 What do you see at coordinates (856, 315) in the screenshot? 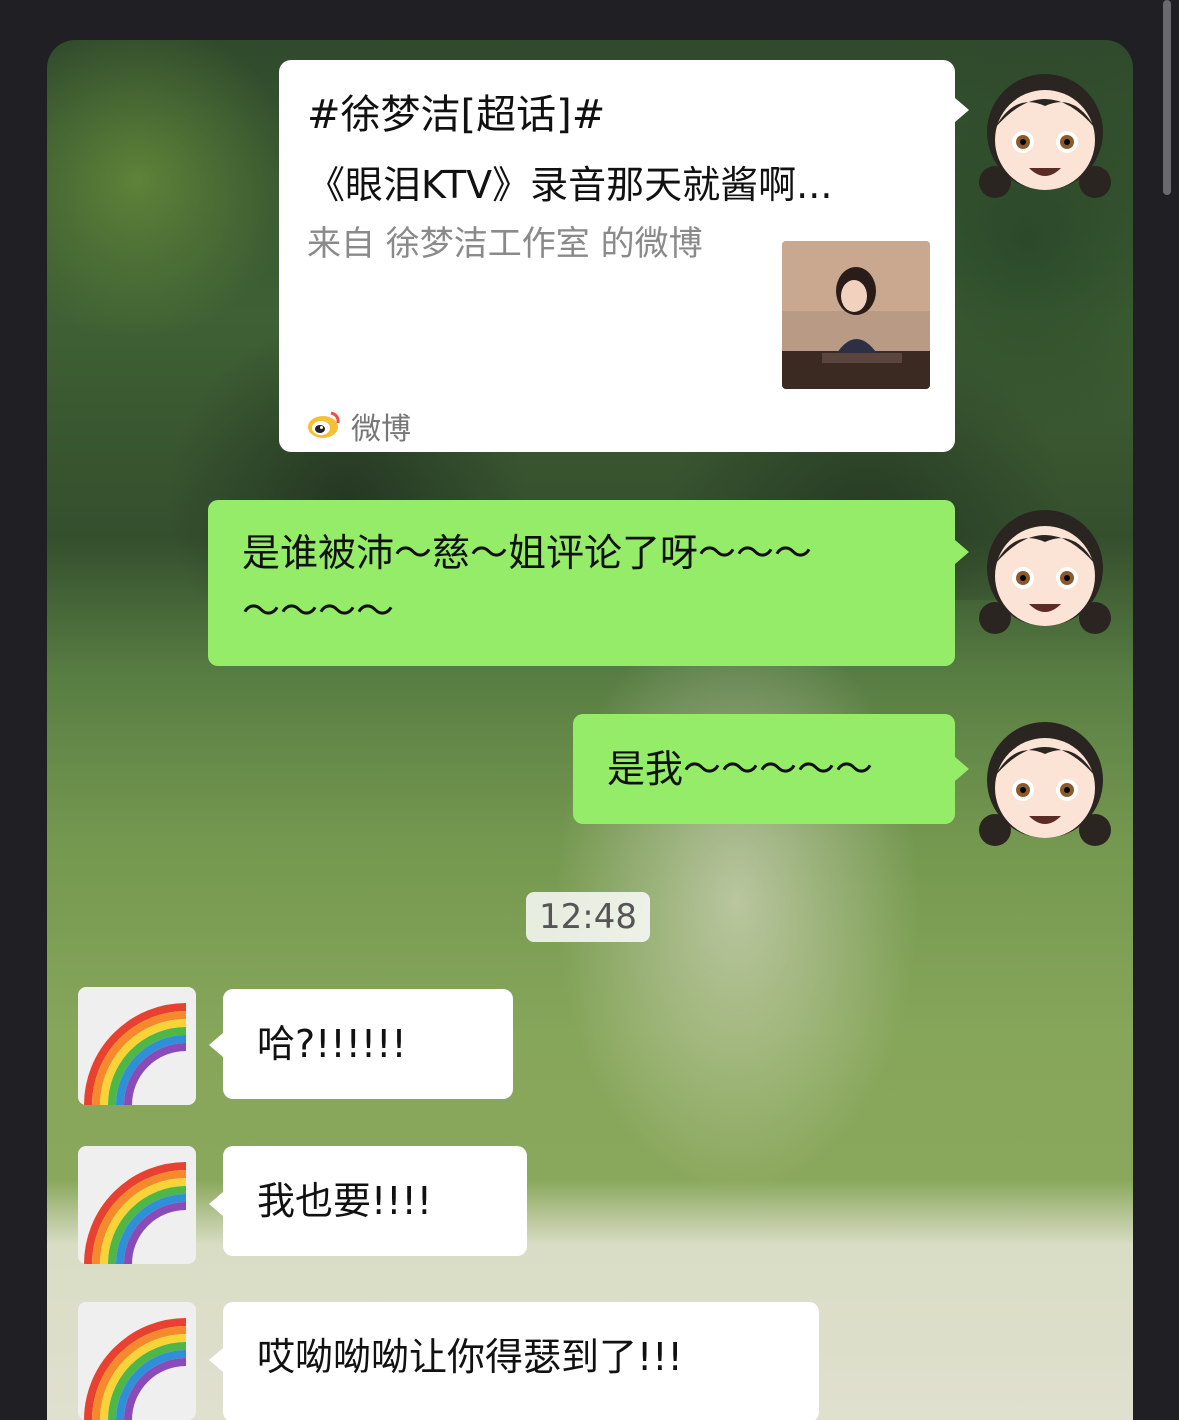
I see `card-thumbnail` at bounding box center [856, 315].